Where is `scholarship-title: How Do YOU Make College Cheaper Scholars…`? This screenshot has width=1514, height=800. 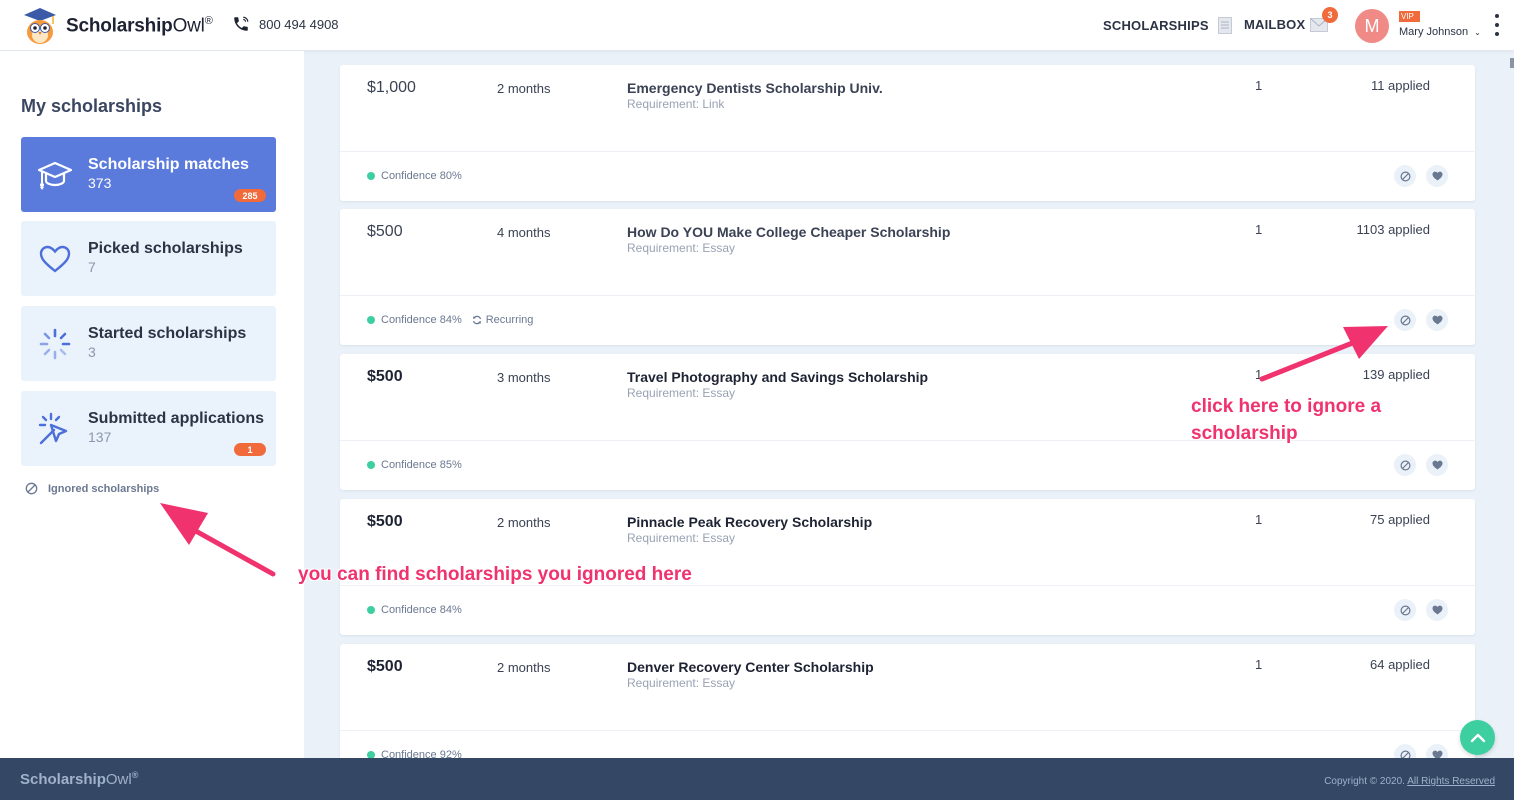
scholarship-title: How Do YOU Make College Cheaper Scholars… is located at coordinates (788, 232).